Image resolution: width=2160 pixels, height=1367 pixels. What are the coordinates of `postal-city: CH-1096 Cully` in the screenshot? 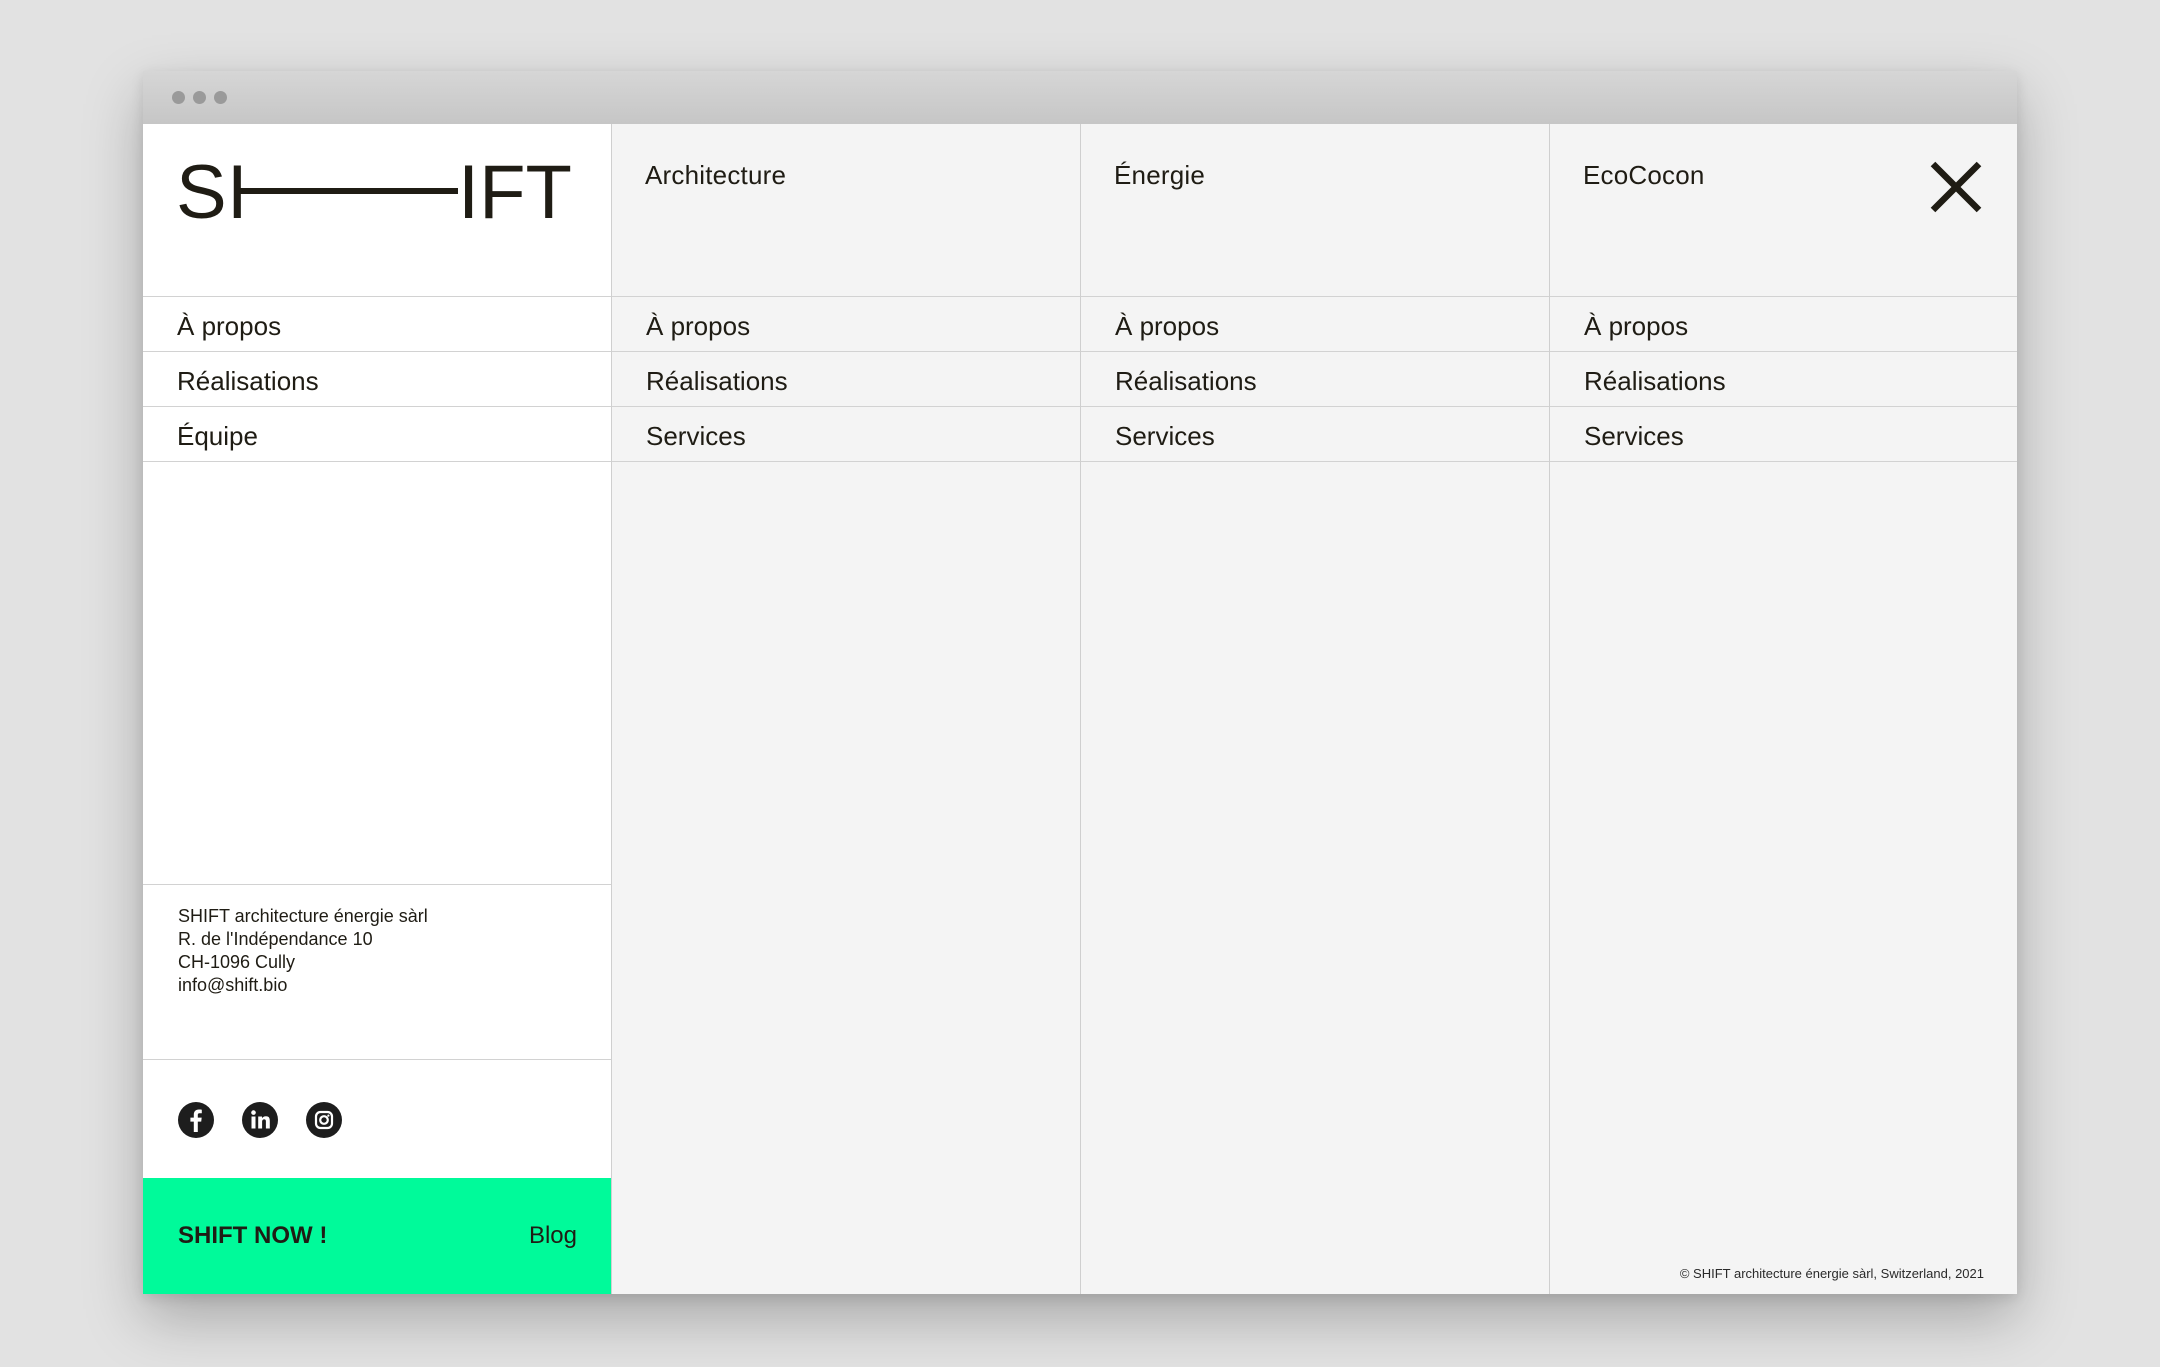 It's located at (237, 962).